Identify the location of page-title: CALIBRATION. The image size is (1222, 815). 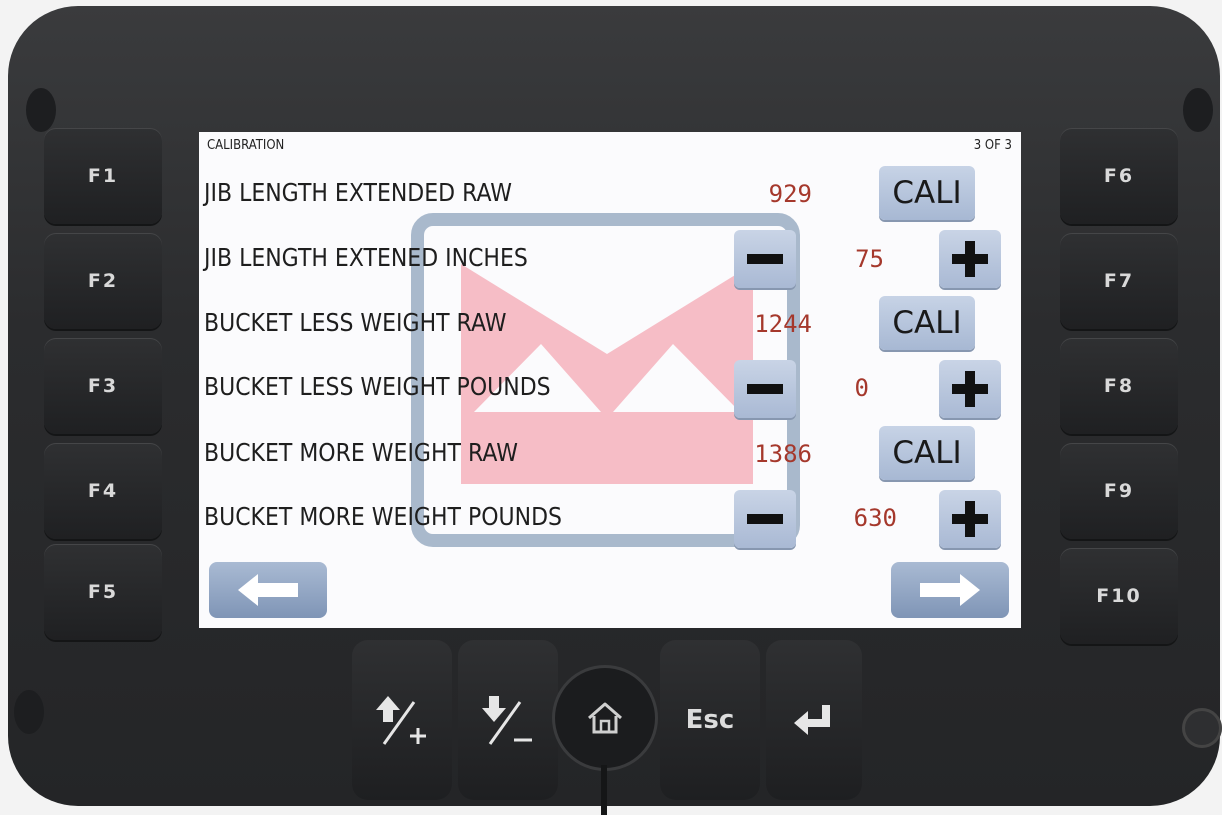
(246, 145).